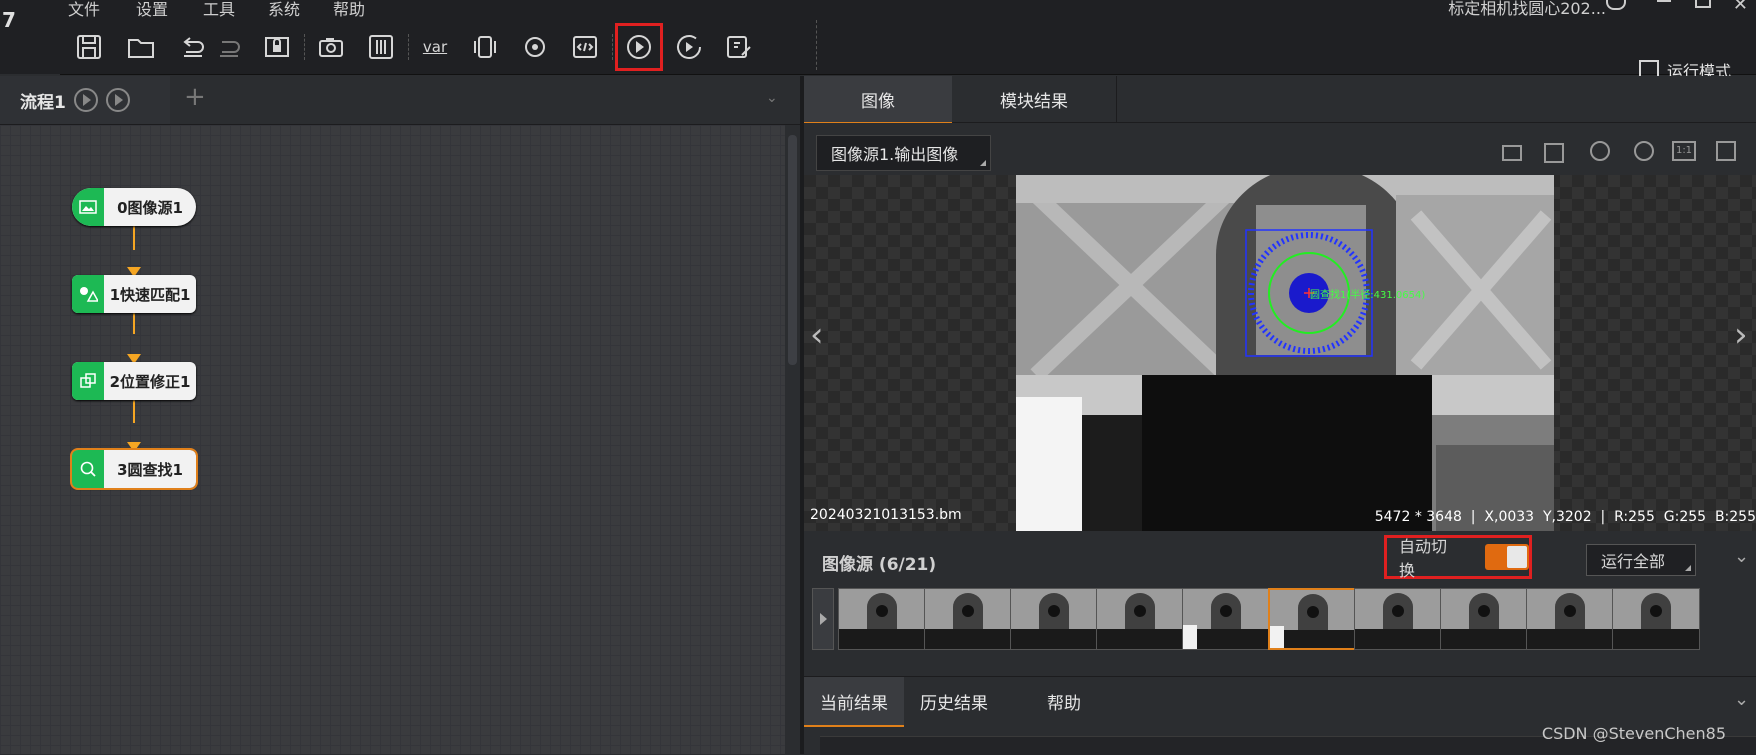  Describe the element at coordinates (88, 294) in the screenshot. I see `shape-match-icon` at that location.